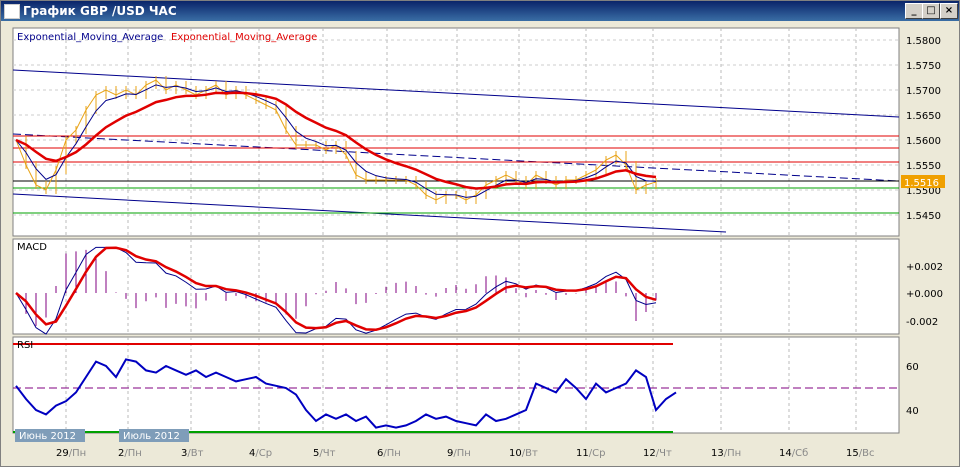  I want to click on x-tick-label: 29/Пн, so click(71, 453).